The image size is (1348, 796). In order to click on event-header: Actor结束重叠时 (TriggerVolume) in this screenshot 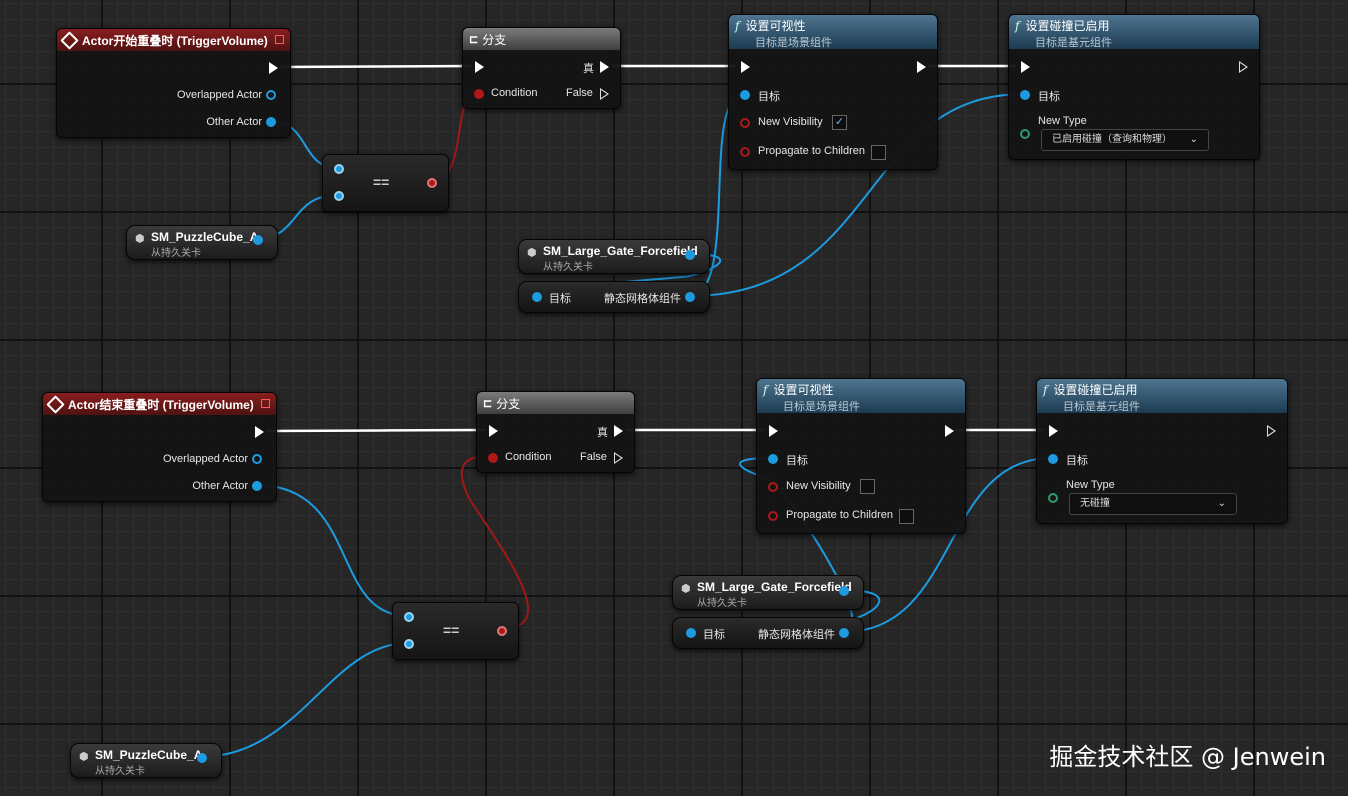, I will do `click(159, 404)`.